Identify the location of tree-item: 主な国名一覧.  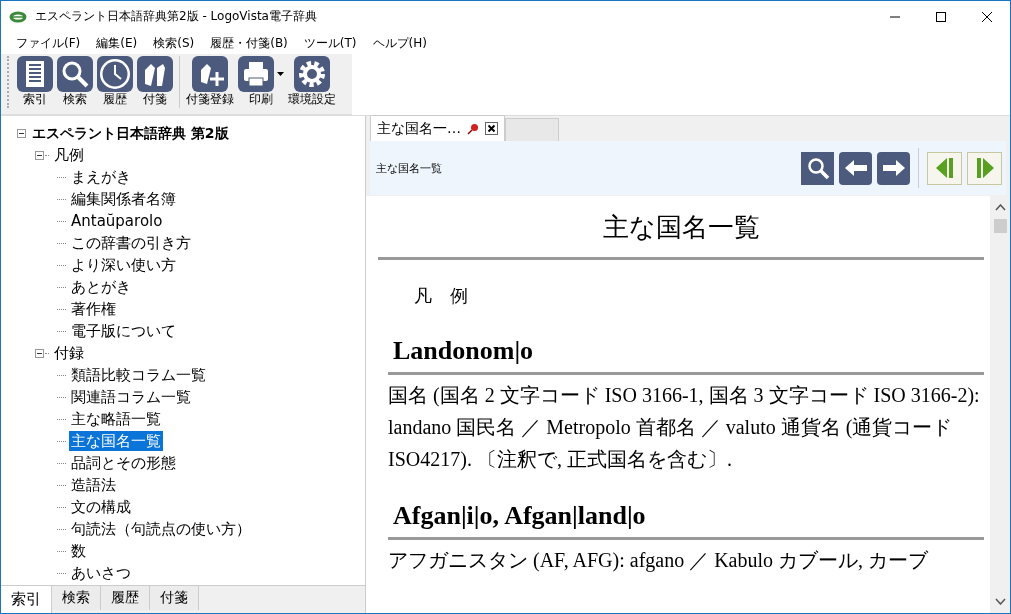
(116, 441).